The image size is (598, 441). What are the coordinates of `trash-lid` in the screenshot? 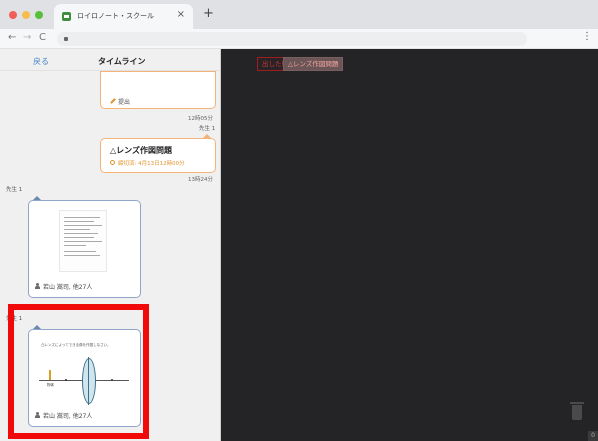 It's located at (577, 403).